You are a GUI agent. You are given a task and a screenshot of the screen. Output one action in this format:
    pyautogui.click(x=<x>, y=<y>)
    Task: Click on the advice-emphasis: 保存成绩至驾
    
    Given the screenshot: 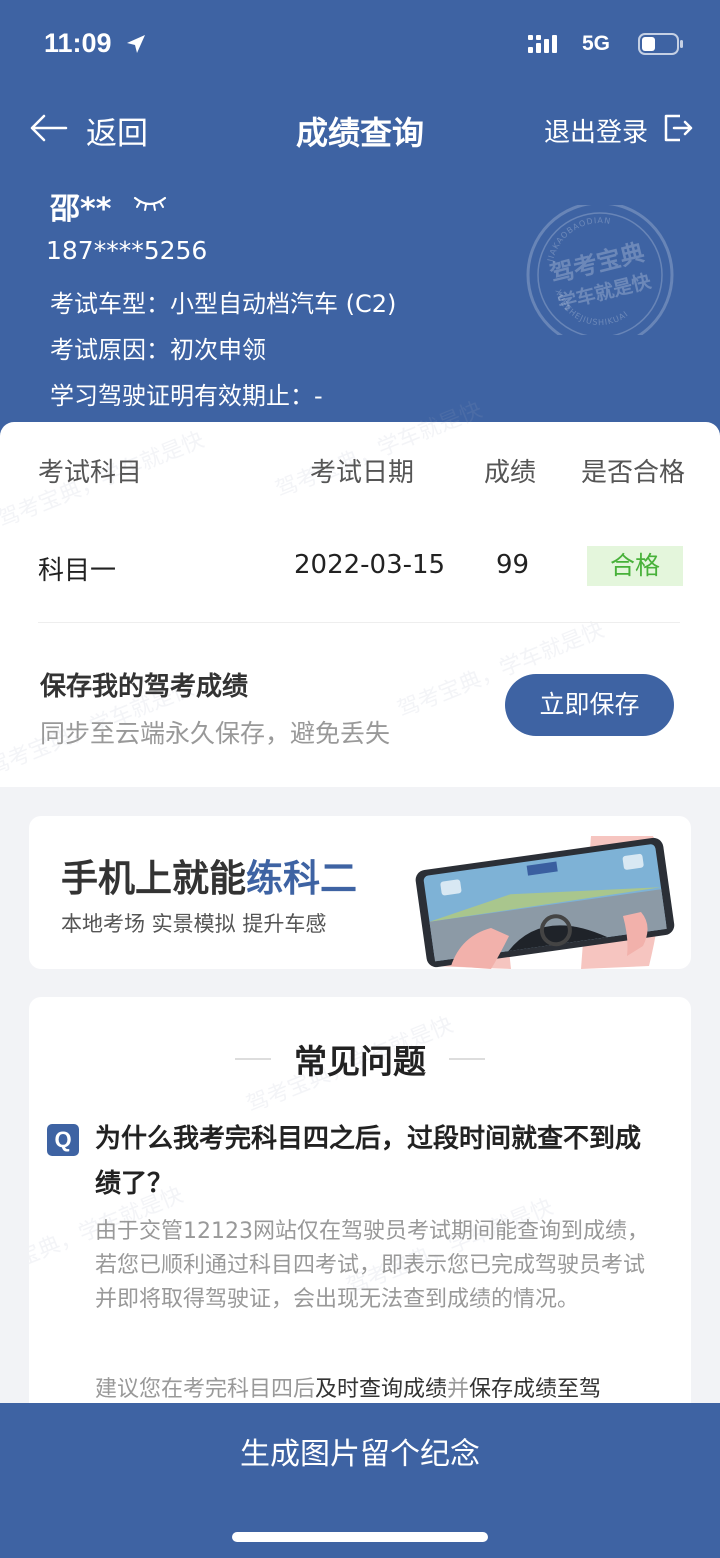 What is the action you would take?
    pyautogui.click(x=535, y=1389)
    